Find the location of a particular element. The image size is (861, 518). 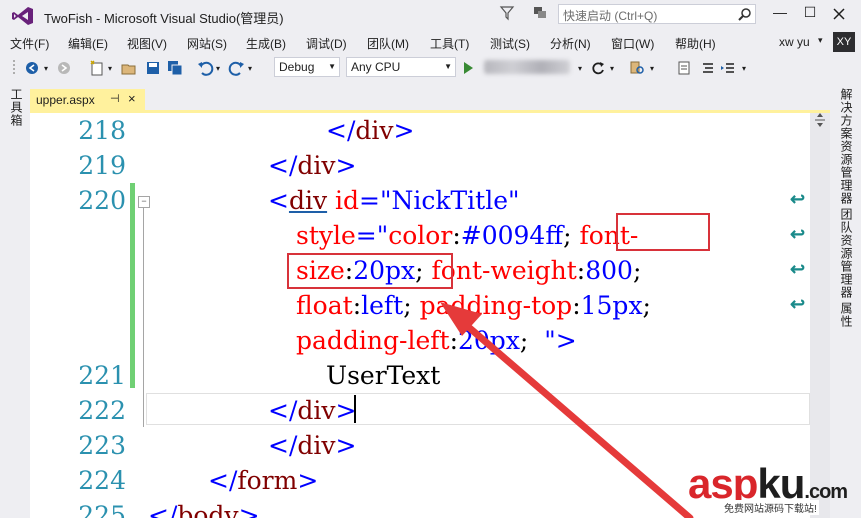

annotation-arrow-icon is located at coordinates (567, 410).